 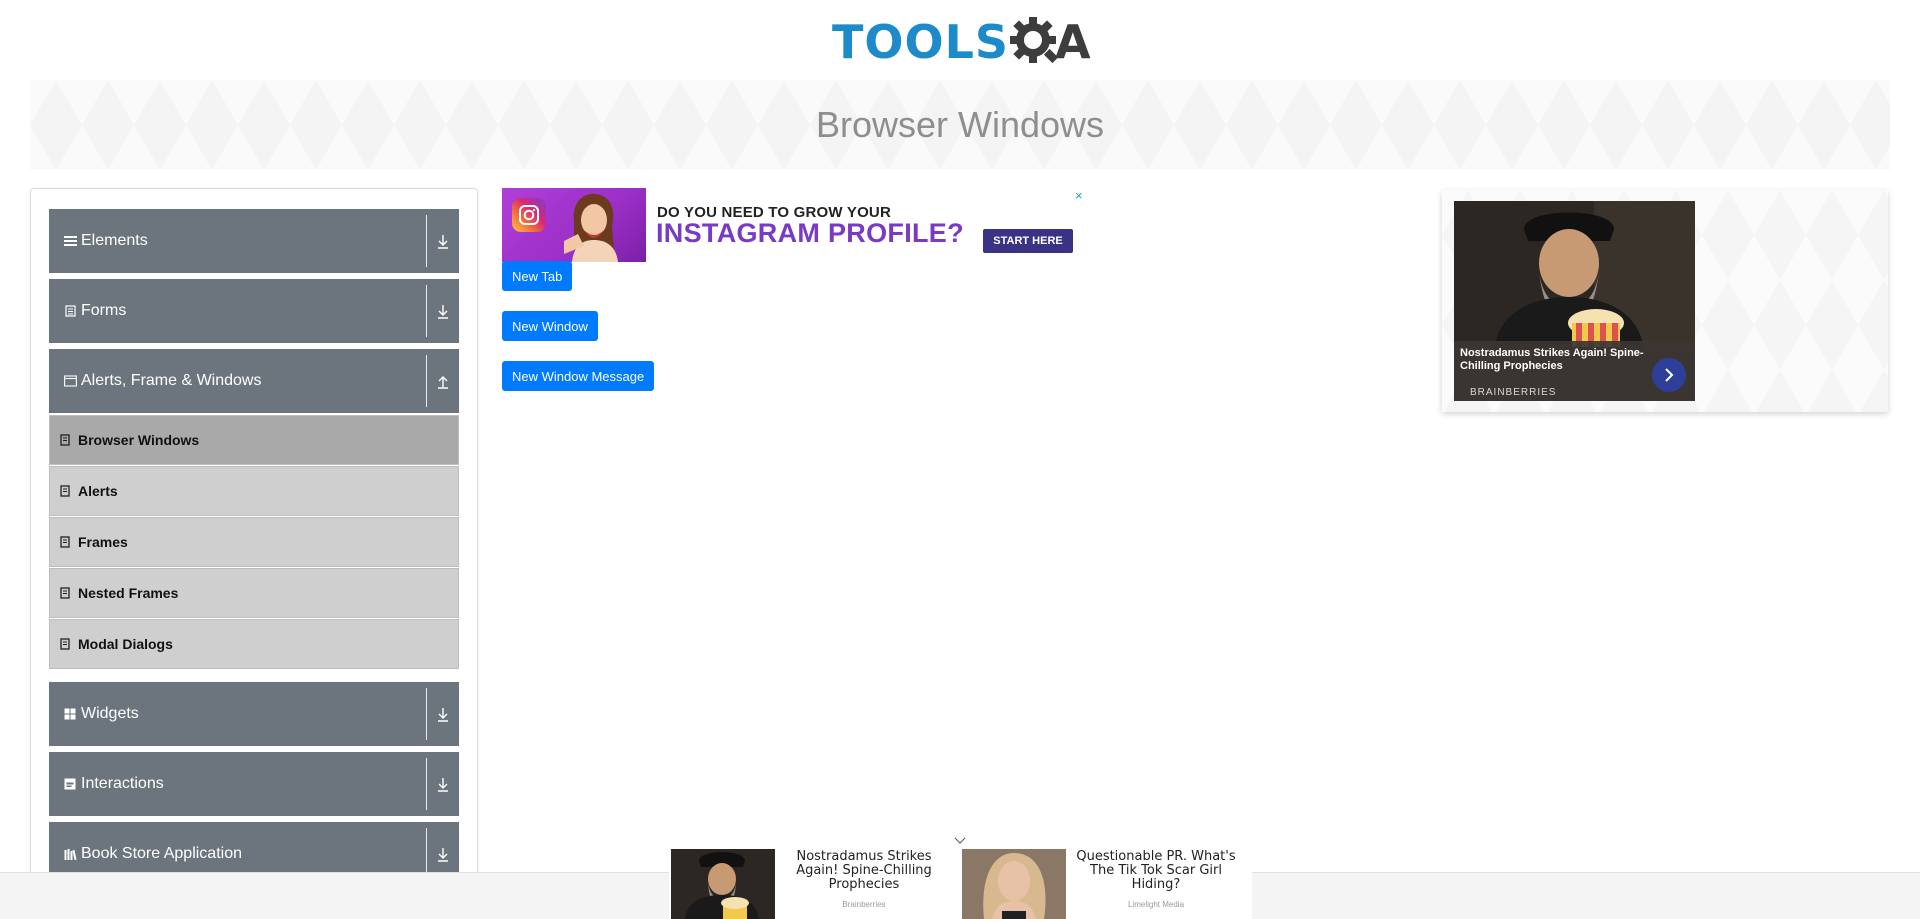 I want to click on sidebar-item-alerts: Alerts, so click(x=254, y=491).